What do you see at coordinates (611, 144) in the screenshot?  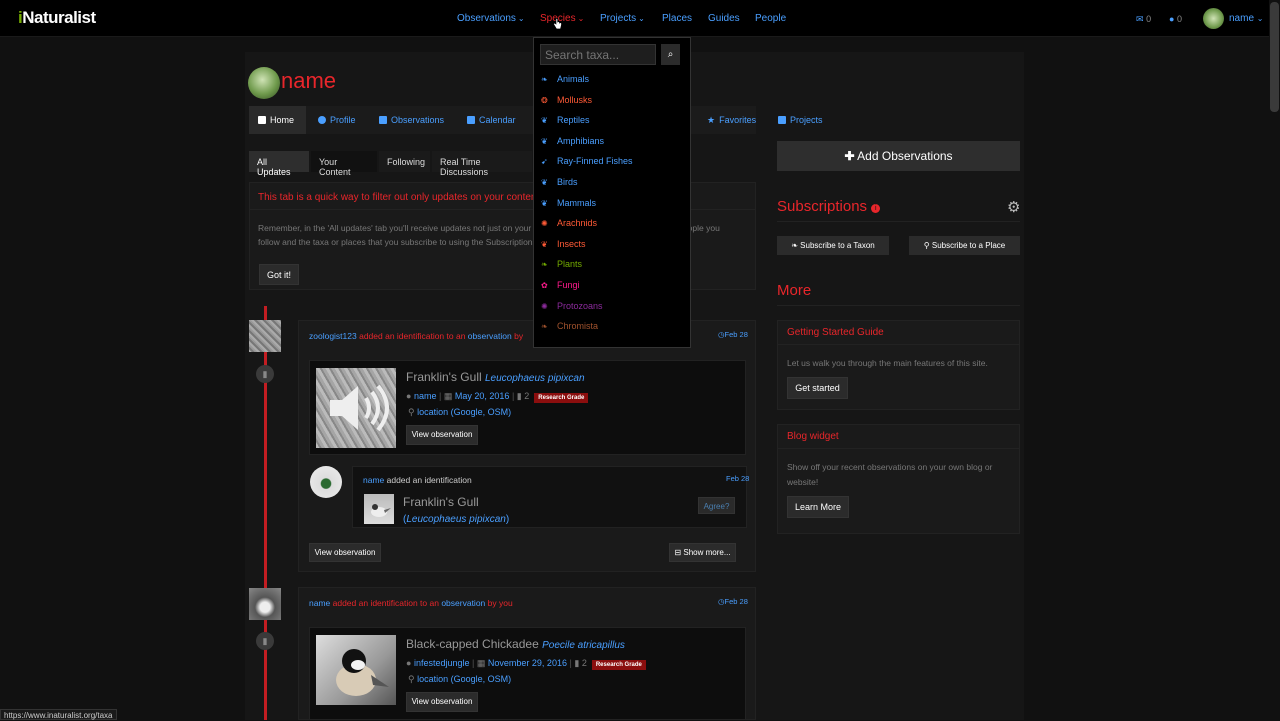 I see `taxon-item-amphibians: ❦ Amphibians` at bounding box center [611, 144].